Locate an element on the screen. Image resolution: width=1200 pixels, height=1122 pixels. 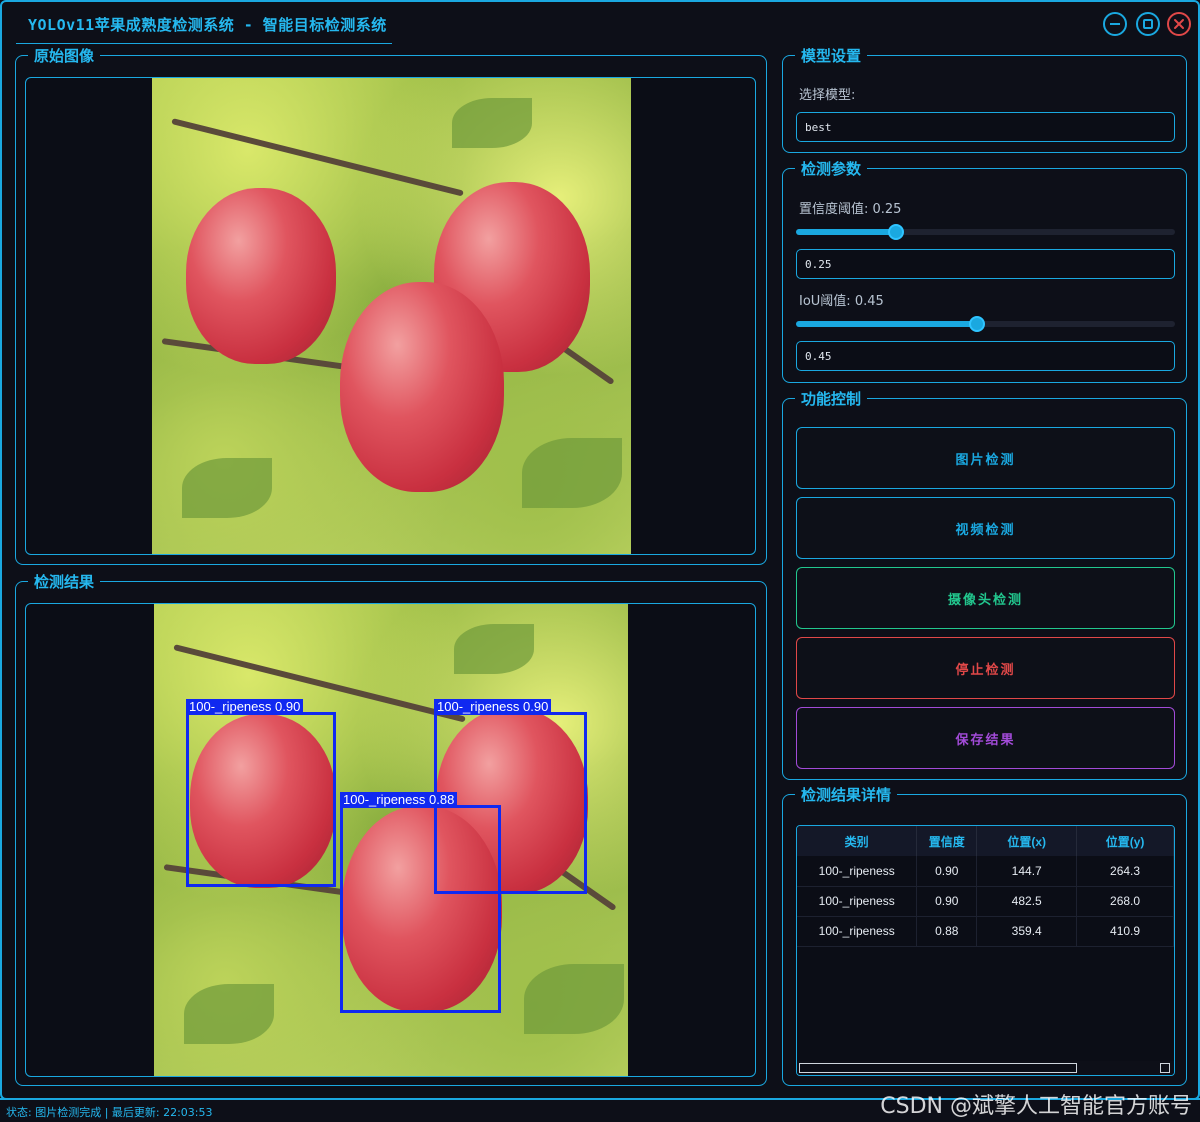
model-select: best is located at coordinates (985, 127).